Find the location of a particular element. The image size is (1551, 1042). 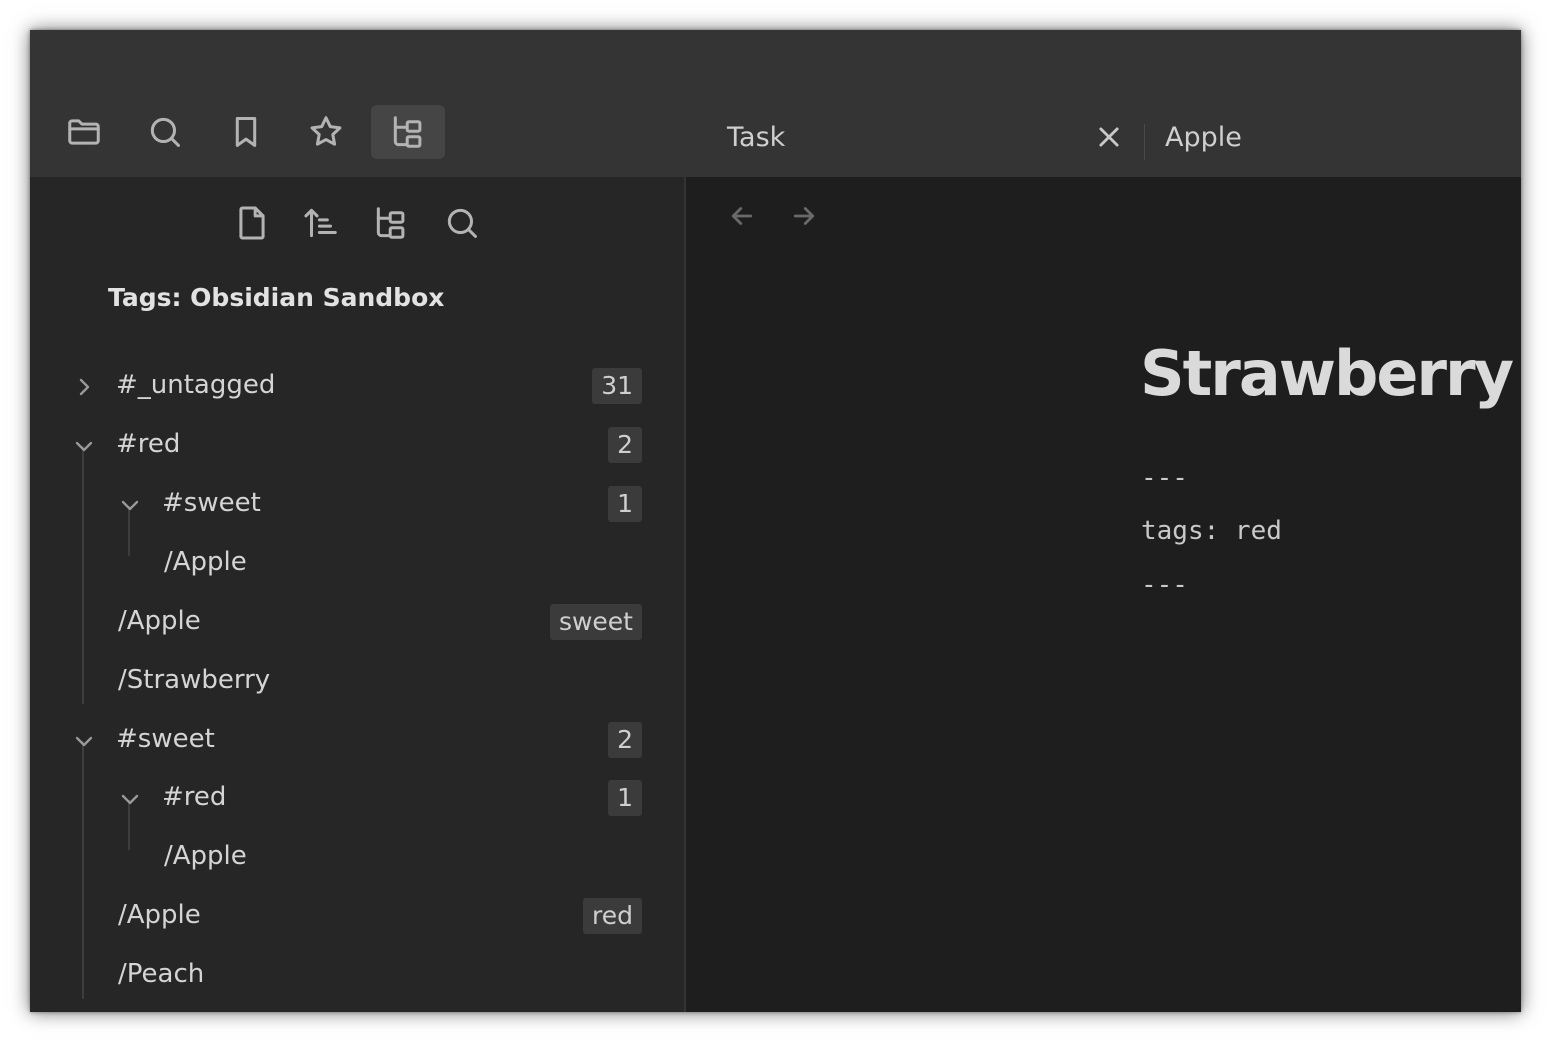

sort-icon is located at coordinates (320, 223).